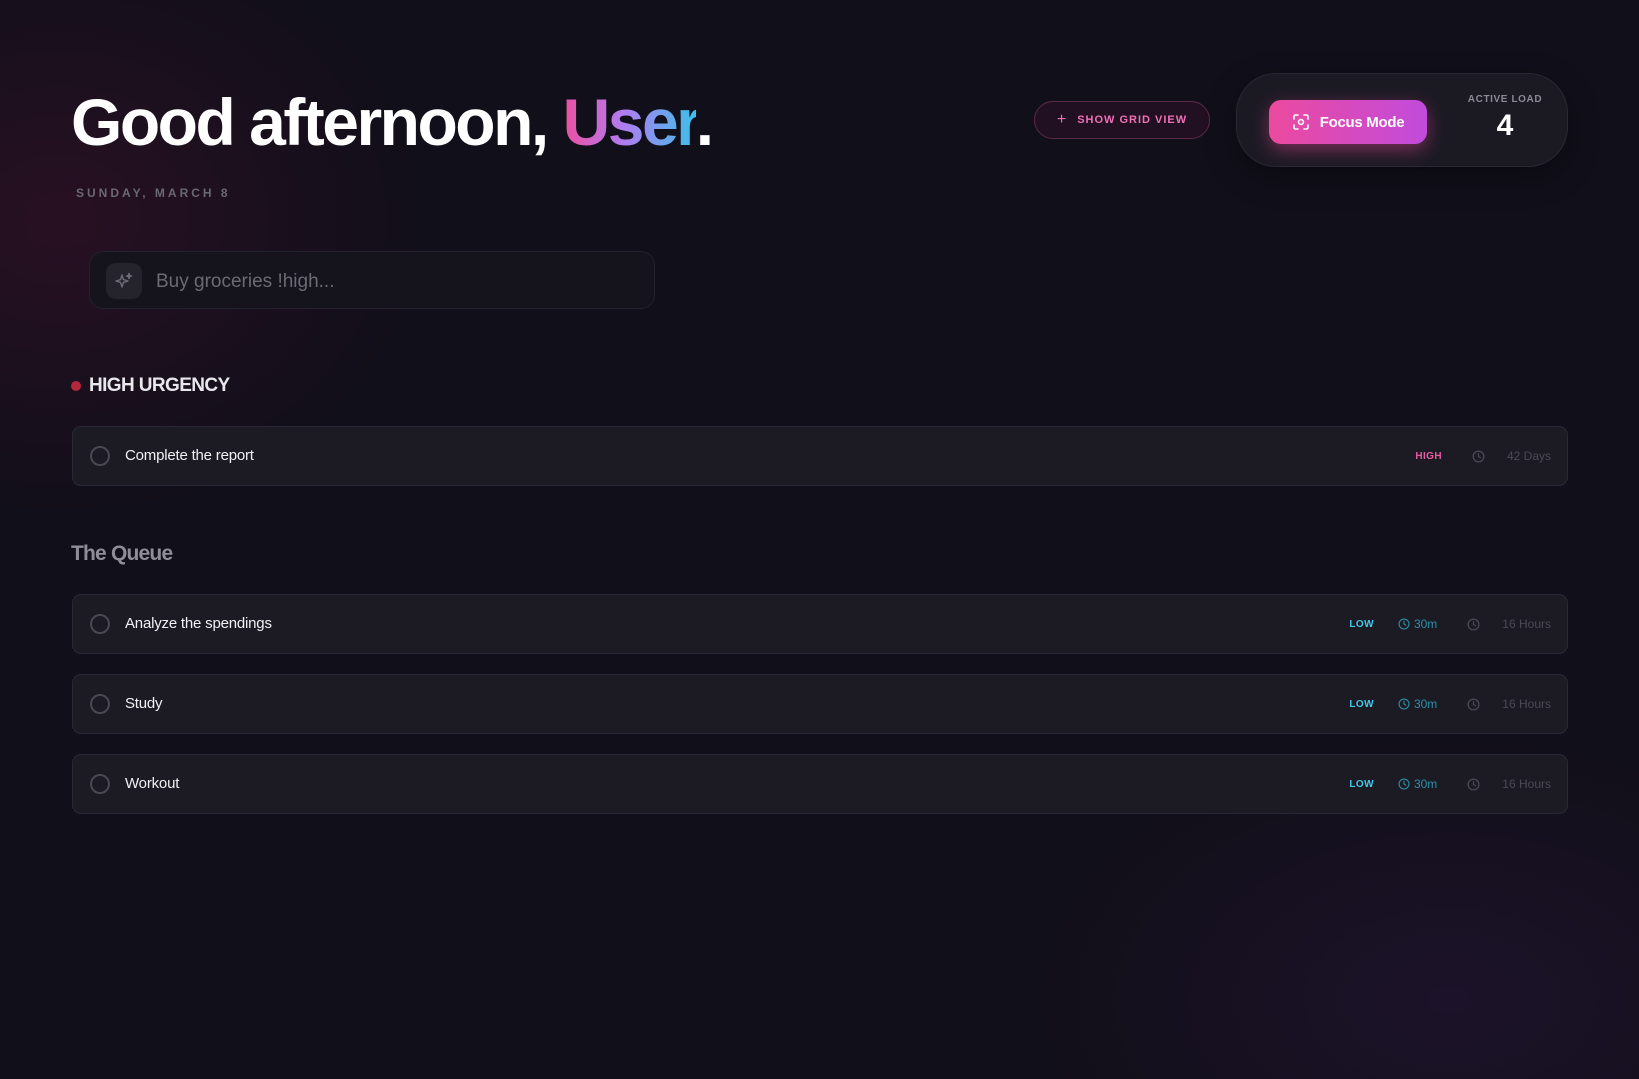 The width and height of the screenshot is (1639, 1079). What do you see at coordinates (76, 386) in the screenshot?
I see `urgency-dot-icon` at bounding box center [76, 386].